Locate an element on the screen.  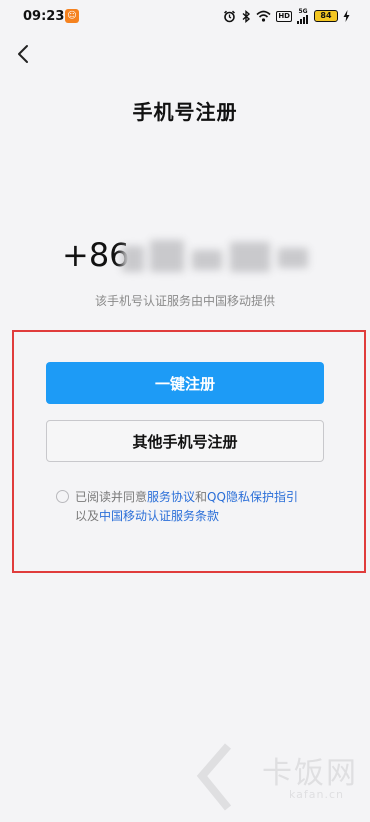
cellular-signal: 5G is located at coordinates (303, 16).